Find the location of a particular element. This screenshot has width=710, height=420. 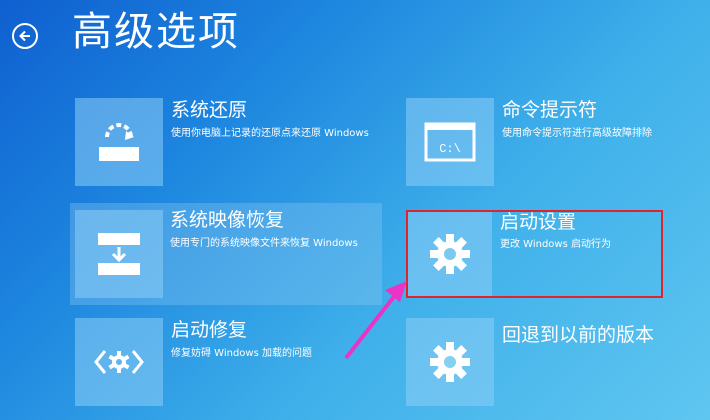

page-title: 高级选项 is located at coordinates (156, 32).